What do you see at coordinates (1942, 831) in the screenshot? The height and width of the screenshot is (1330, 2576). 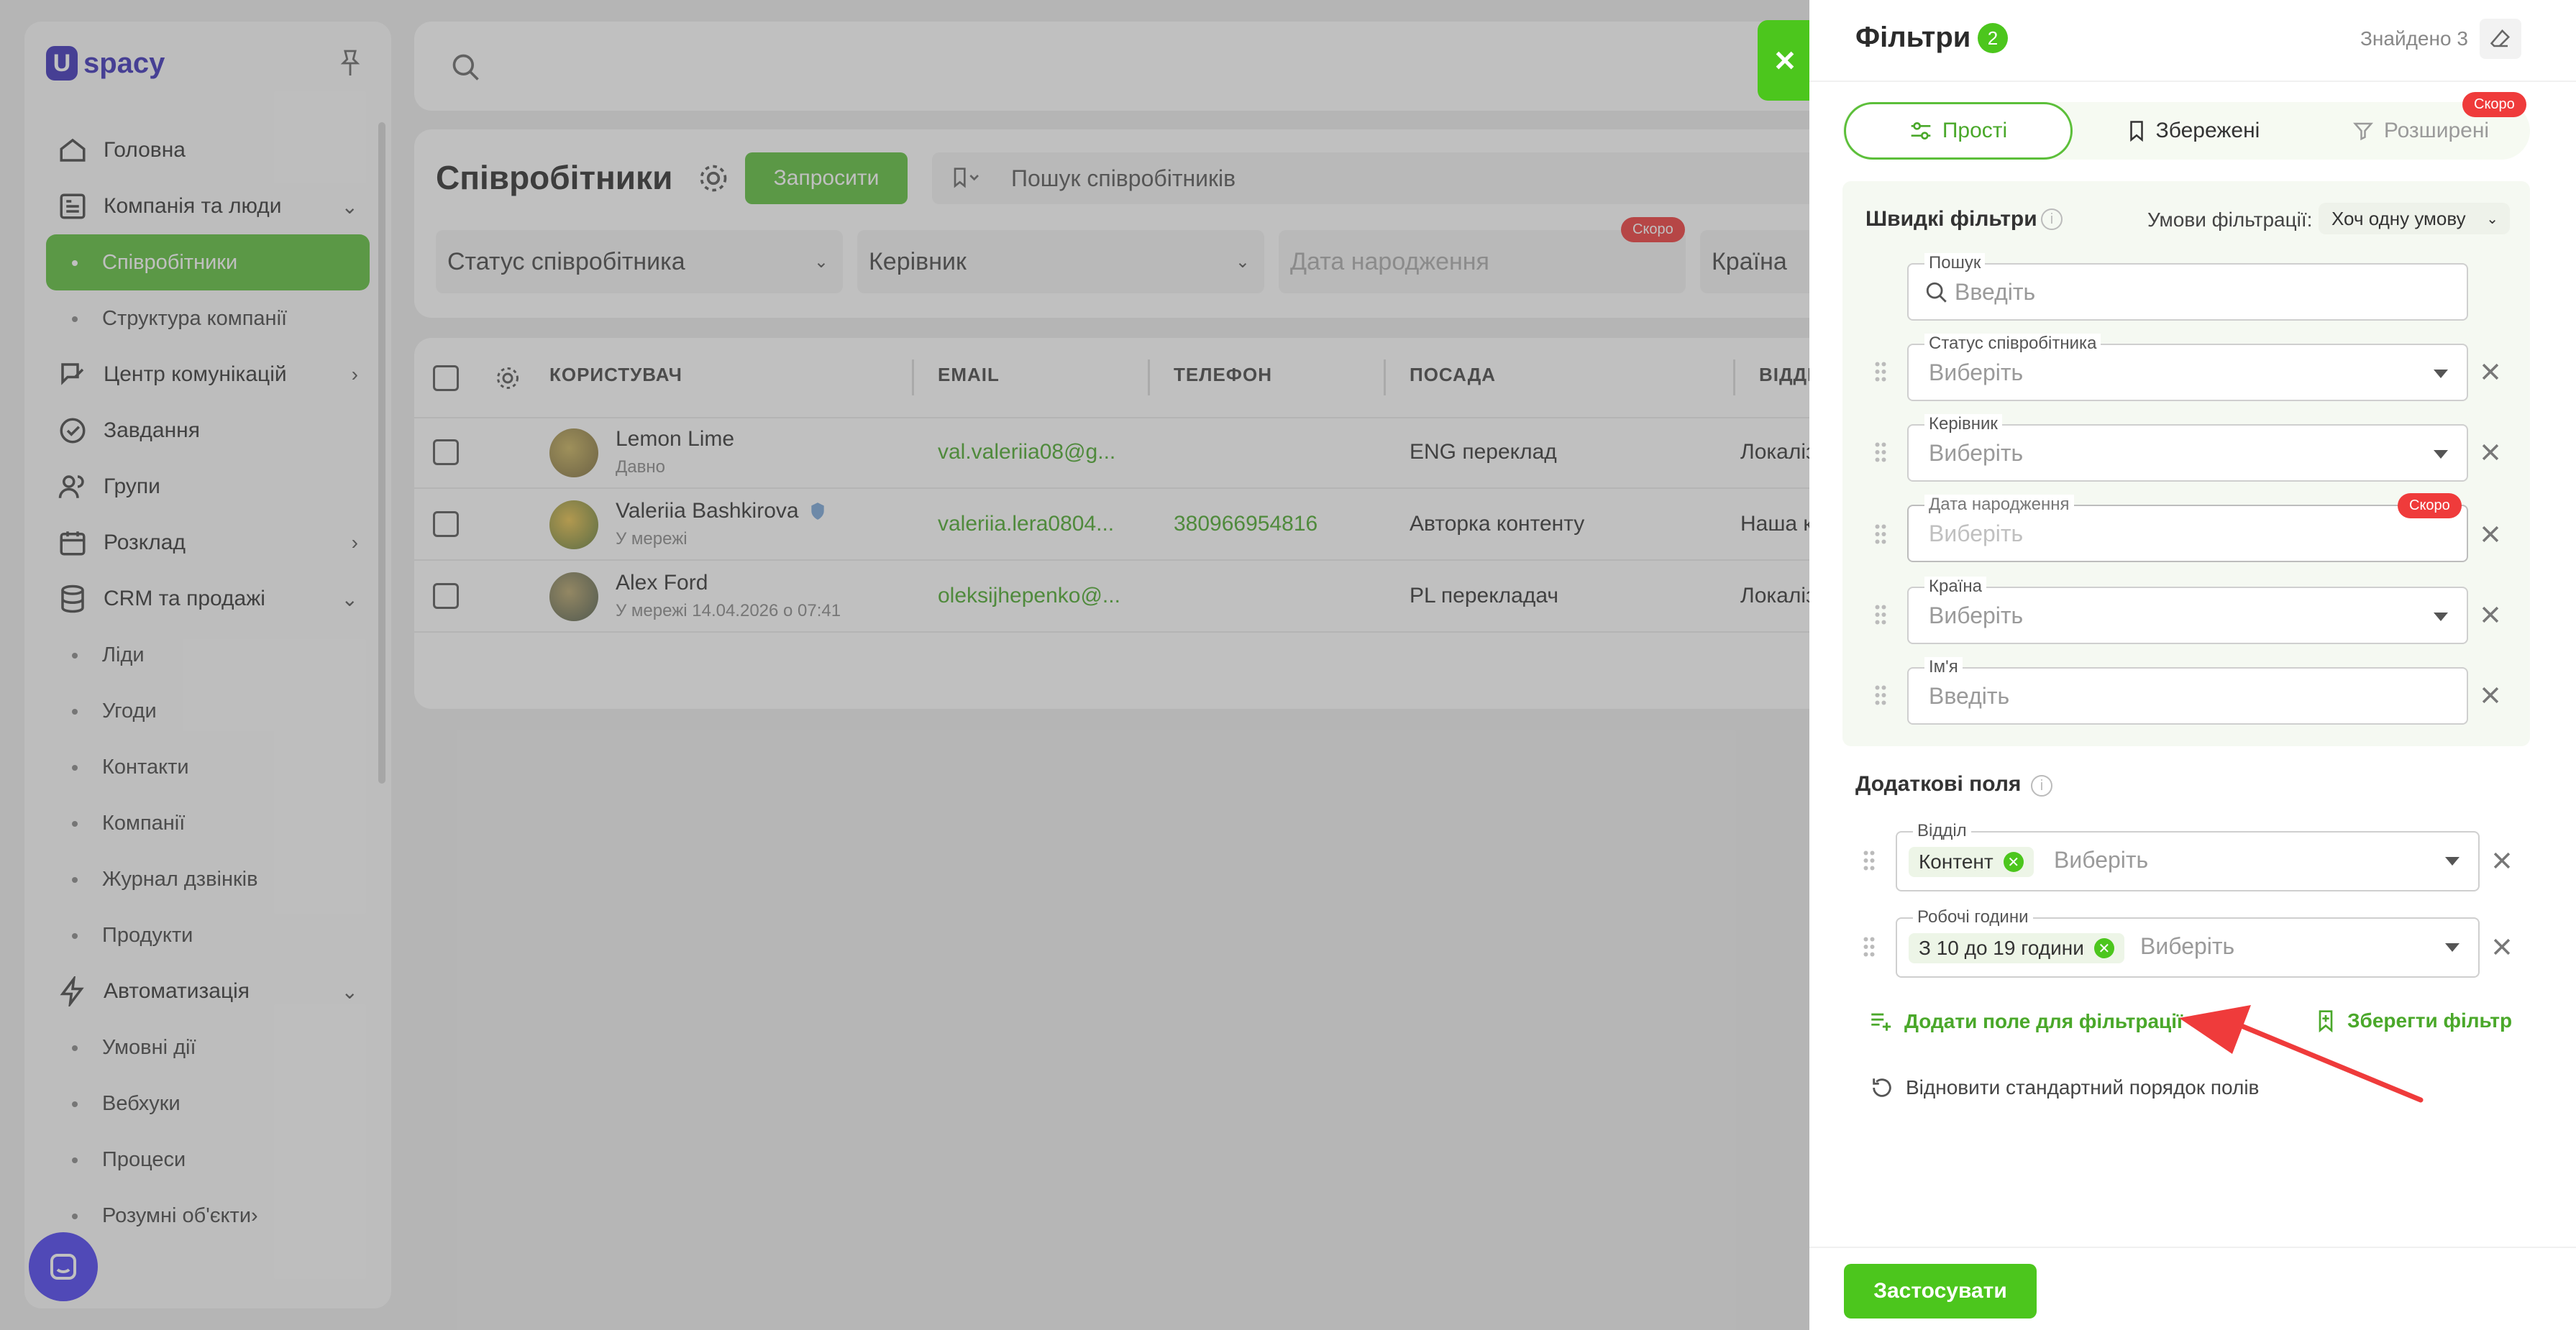 I see `field-label: Відділ` at bounding box center [1942, 831].